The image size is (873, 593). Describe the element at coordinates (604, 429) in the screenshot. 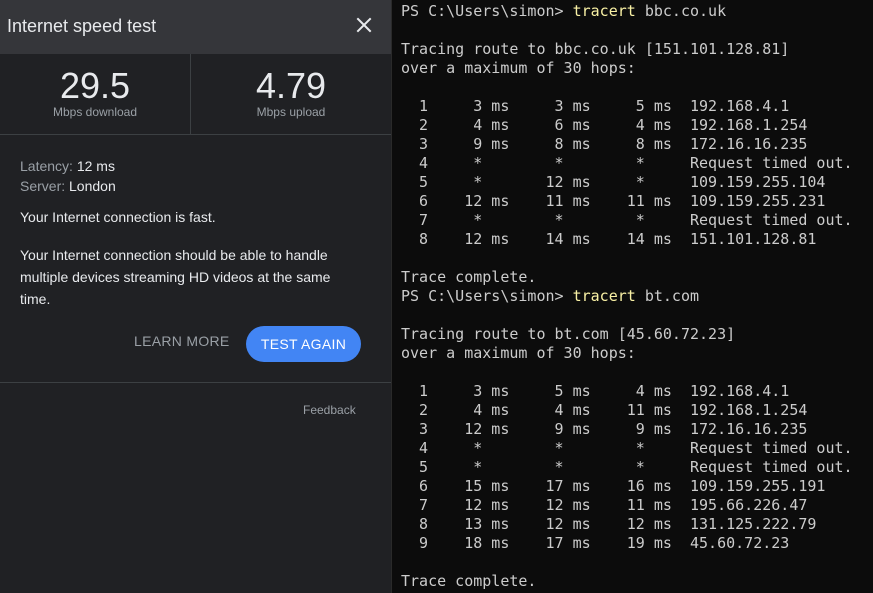

I see `terminal-line: 3 12 ms 9 ms 9 ms 172.16.16.235` at that location.